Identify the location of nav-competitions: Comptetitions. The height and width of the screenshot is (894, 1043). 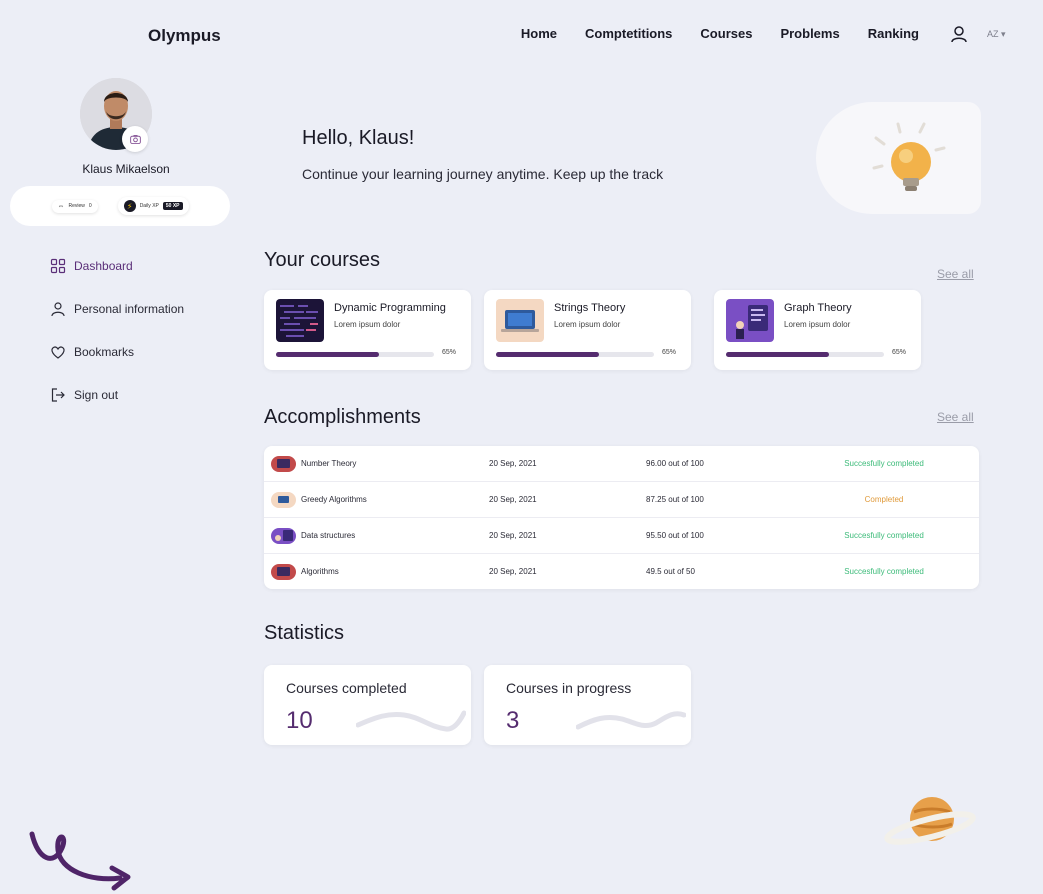
(628, 33).